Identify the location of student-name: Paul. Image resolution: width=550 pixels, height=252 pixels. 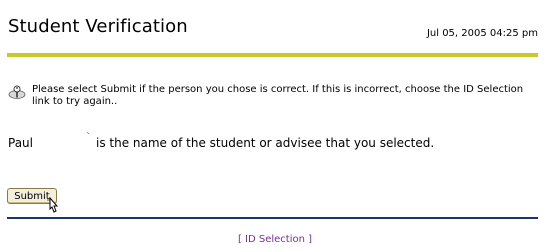
(20, 143).